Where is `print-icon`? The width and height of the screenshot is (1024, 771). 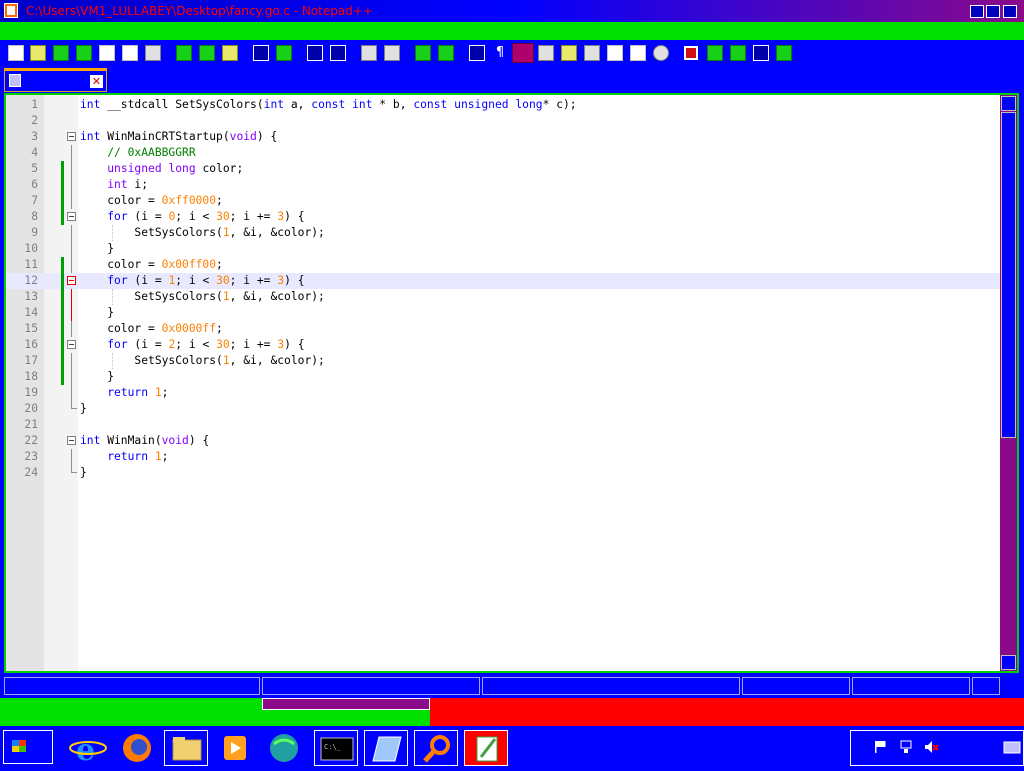 print-icon is located at coordinates (153, 53).